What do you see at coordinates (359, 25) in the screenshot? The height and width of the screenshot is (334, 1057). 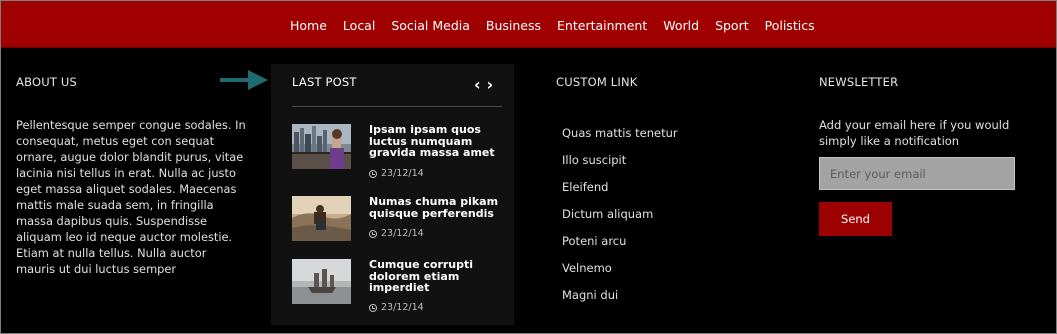 I see `nav-item-local: Local` at bounding box center [359, 25].